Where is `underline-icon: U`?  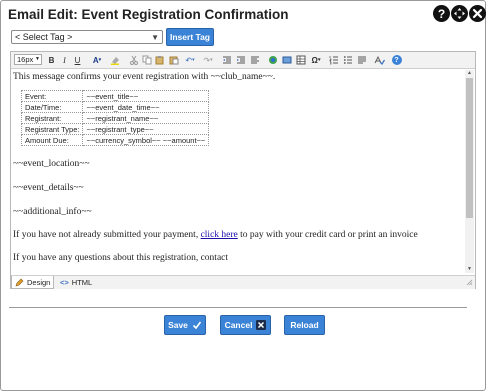 underline-icon: U is located at coordinates (77, 60).